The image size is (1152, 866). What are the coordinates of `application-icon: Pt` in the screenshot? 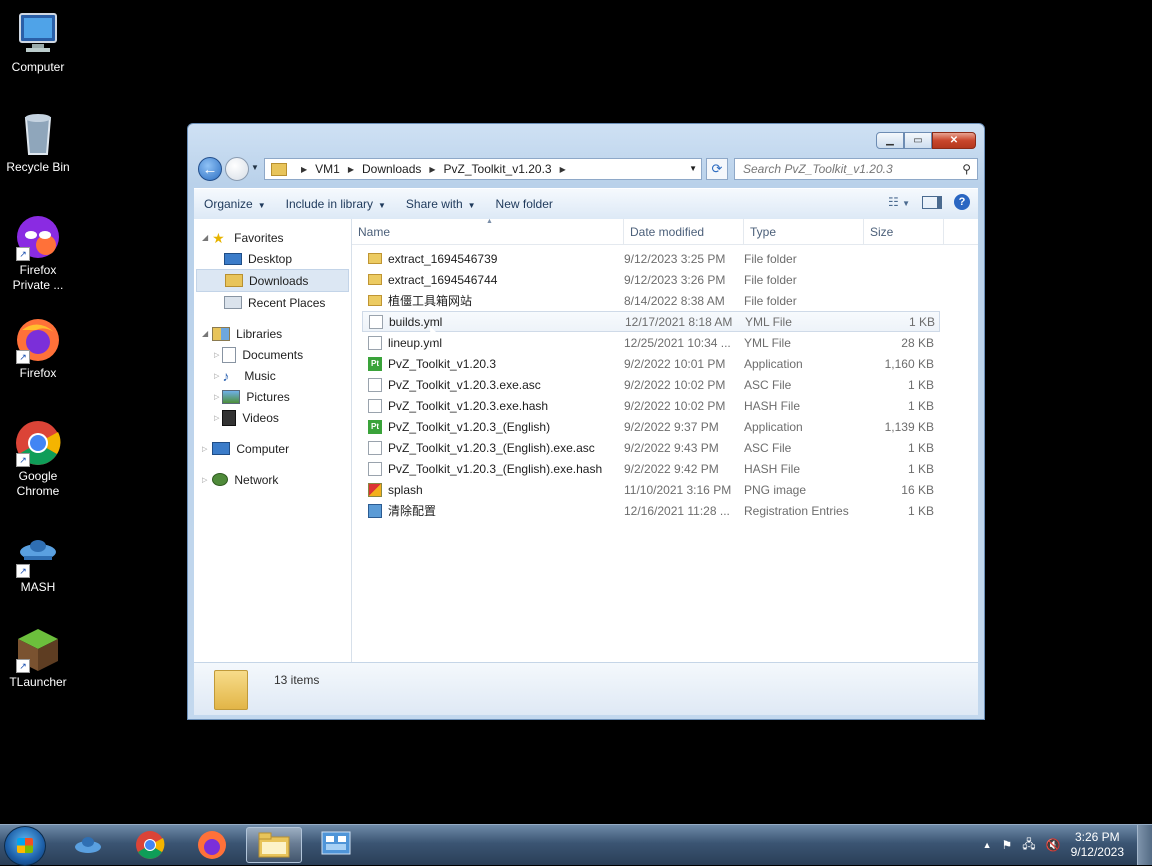 It's located at (375, 363).